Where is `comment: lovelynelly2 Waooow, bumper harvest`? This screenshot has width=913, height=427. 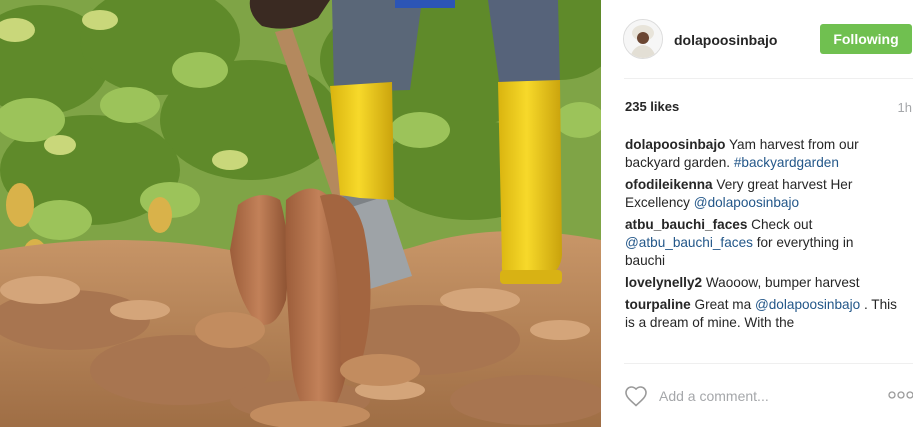 comment: lovelynelly2 Waooow, bumper harvest is located at coordinates (761, 283).